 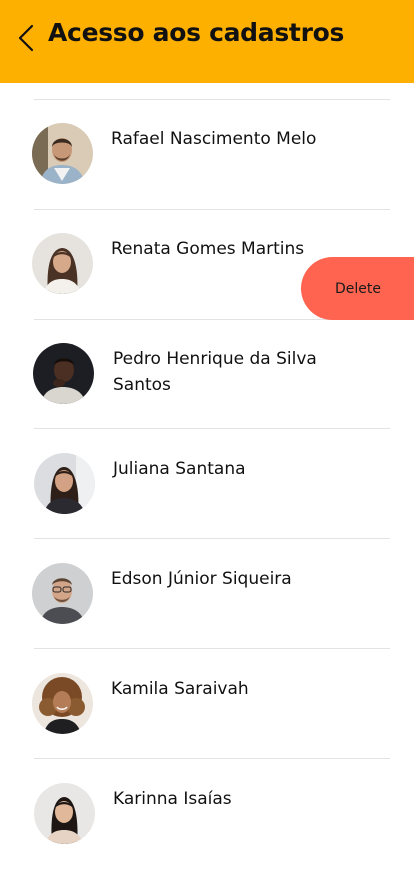 I want to click on page-title: Acesso aos cadastros, so click(x=196, y=32).